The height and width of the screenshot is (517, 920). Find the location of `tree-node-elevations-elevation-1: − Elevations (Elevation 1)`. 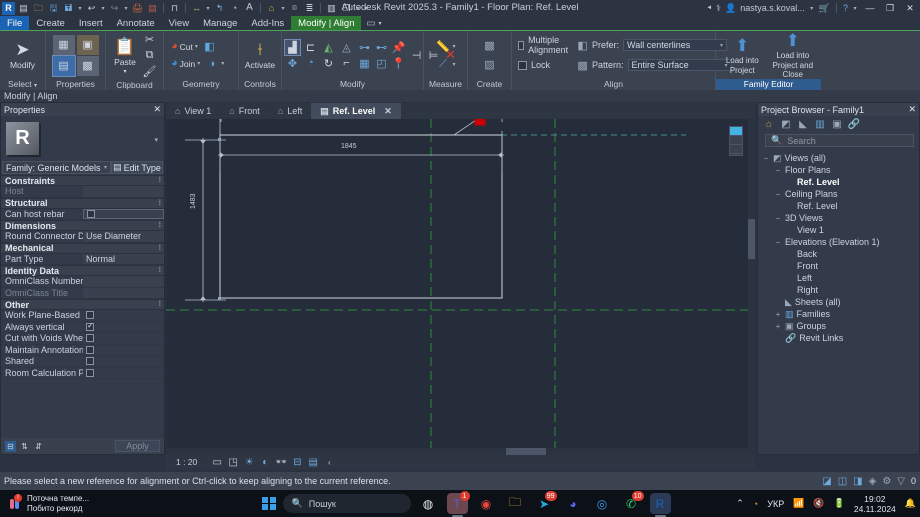

tree-node-elevations-elevation-1: − Elevations (Elevation 1) is located at coordinates (838, 242).